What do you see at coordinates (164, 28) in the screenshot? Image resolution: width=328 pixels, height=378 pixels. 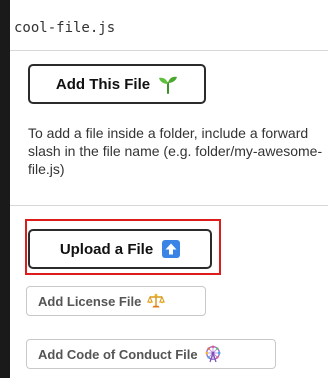 I see `filename-input` at bounding box center [164, 28].